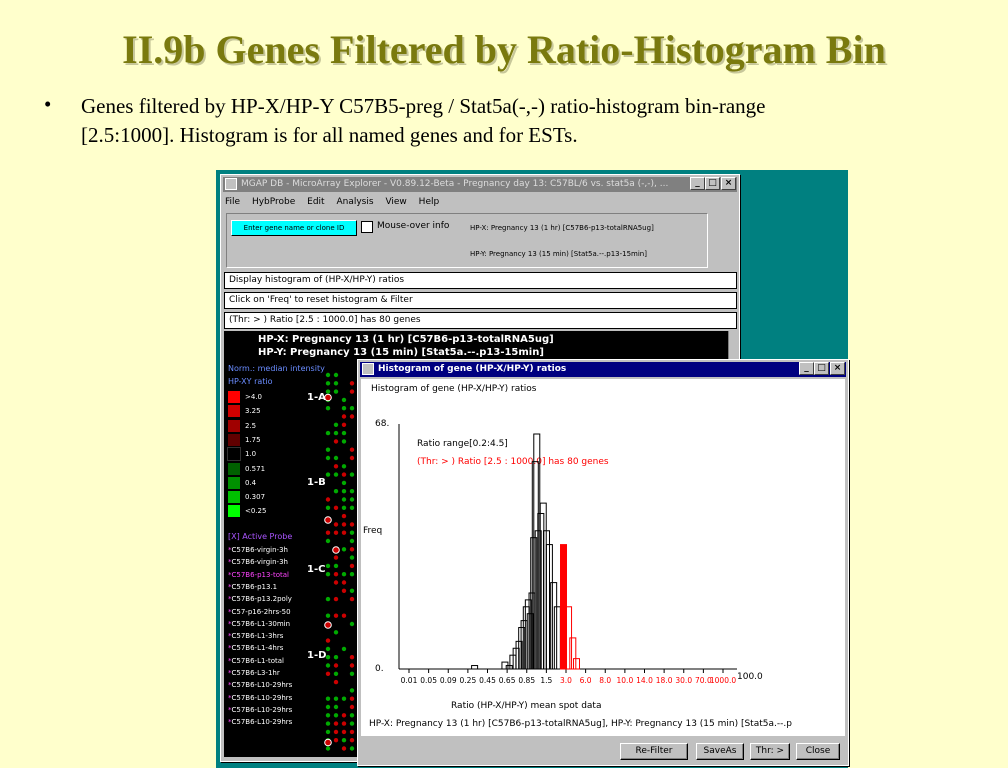 Image resolution: width=1008 pixels, height=768 pixels. I want to click on menu-view: View, so click(395, 202).